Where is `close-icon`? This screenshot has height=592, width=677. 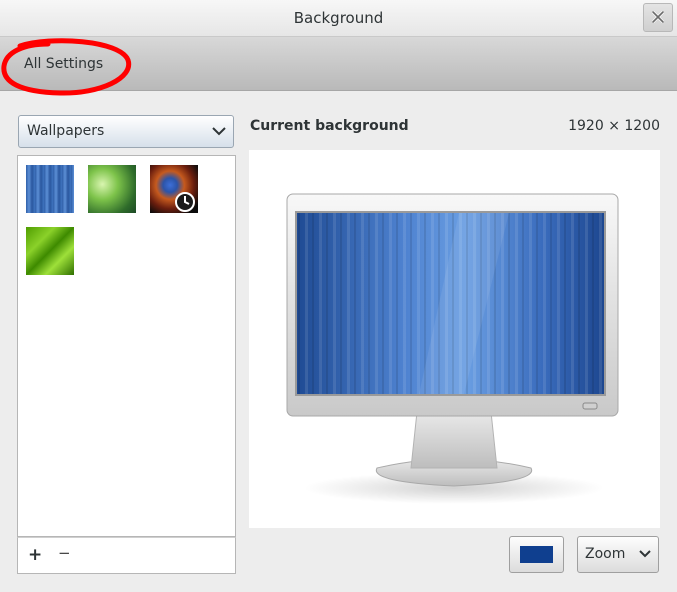 close-icon is located at coordinates (658, 17).